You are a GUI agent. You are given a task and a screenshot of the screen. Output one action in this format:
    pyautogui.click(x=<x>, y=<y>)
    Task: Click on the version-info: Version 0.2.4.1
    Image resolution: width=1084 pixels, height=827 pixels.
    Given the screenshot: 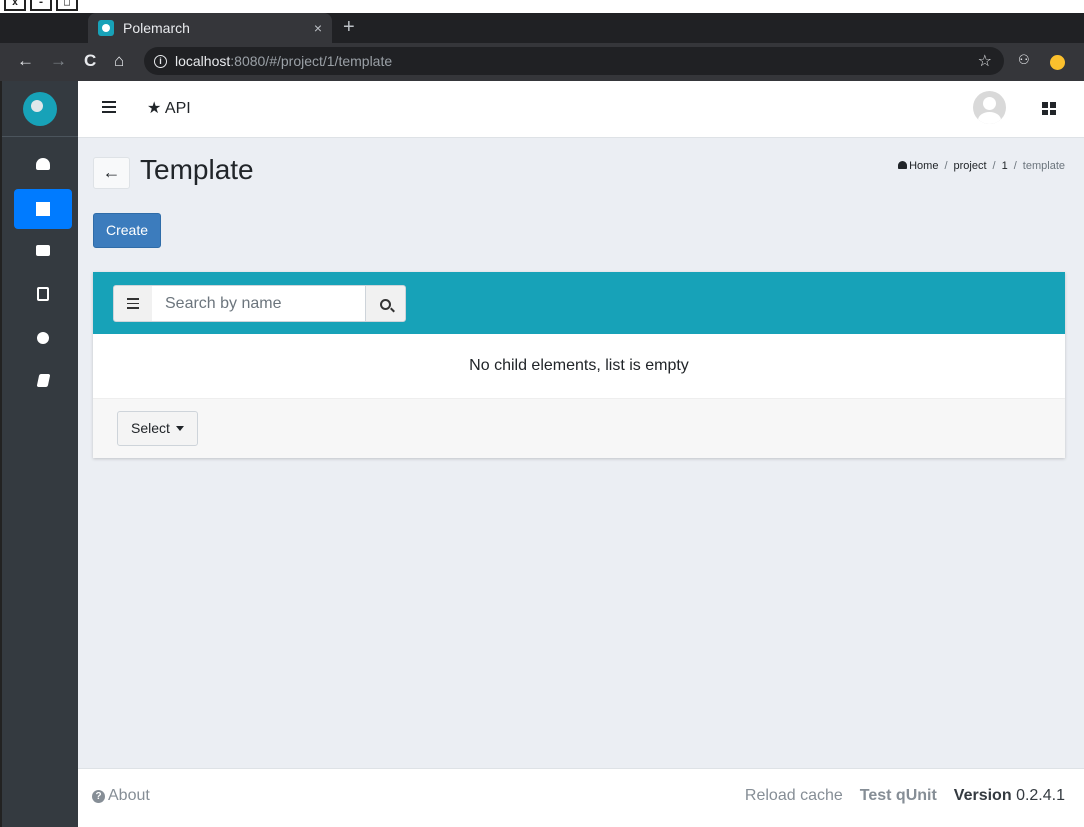 What is the action you would take?
    pyautogui.click(x=1009, y=796)
    